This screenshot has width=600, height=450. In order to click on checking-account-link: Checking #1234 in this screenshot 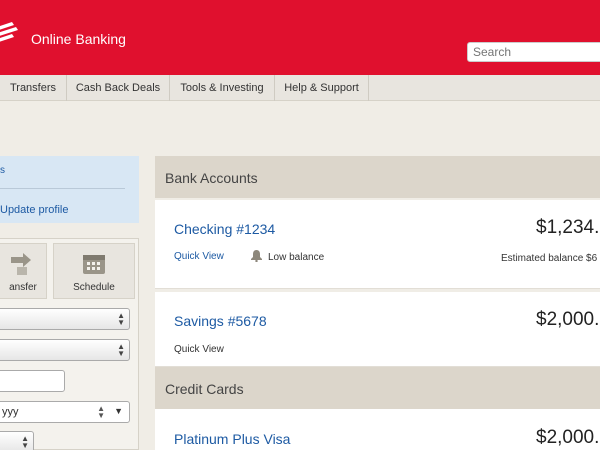, I will do `click(224, 229)`.